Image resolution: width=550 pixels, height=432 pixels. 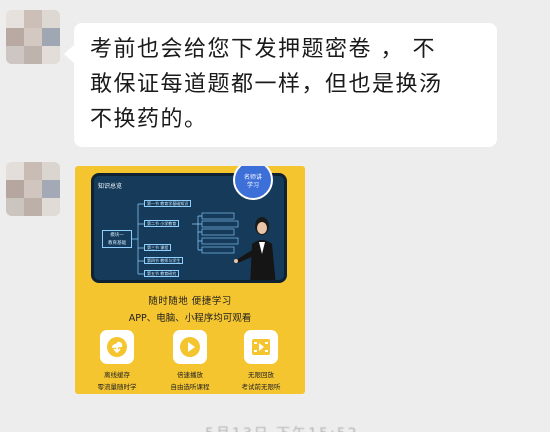 What do you see at coordinates (117, 347) in the screenshot?
I see `download-cloud-icon` at bounding box center [117, 347].